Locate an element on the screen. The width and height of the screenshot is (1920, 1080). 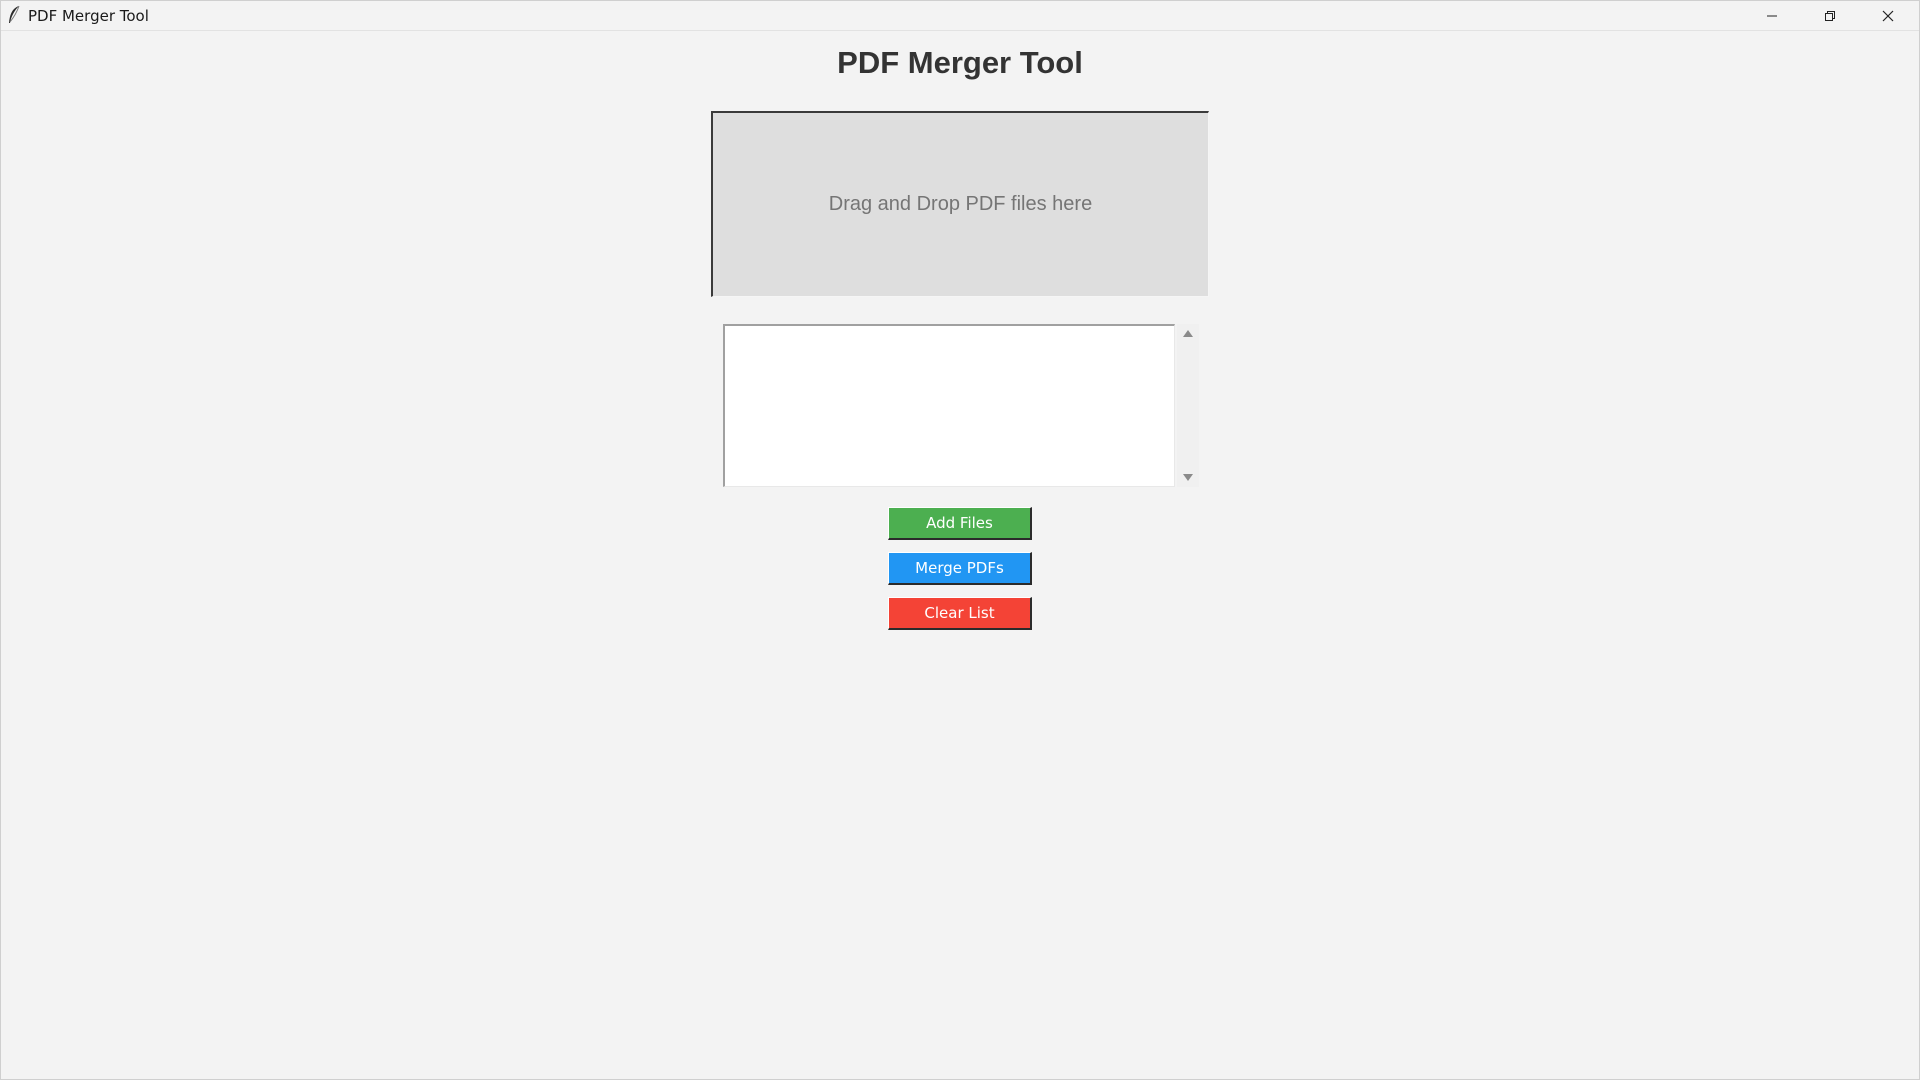
drop-zone-label: Drag and Drop PDF files here is located at coordinates (960, 204).